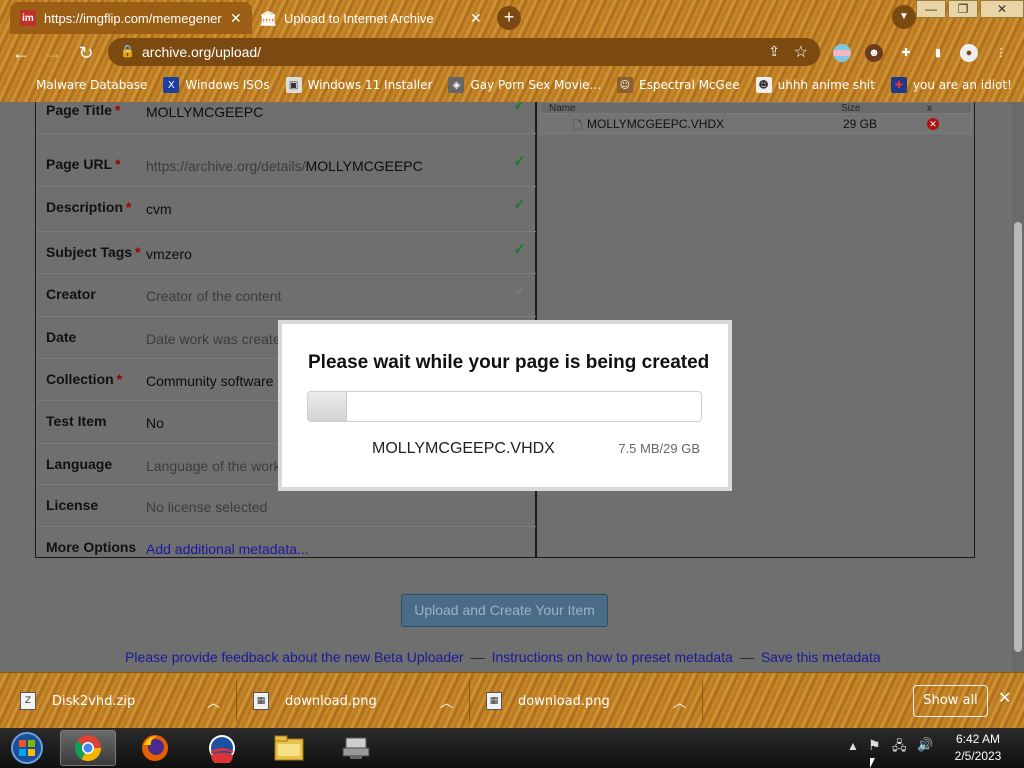  What do you see at coordinates (509, 18) in the screenshot?
I see `new-tab-button: +` at bounding box center [509, 18].